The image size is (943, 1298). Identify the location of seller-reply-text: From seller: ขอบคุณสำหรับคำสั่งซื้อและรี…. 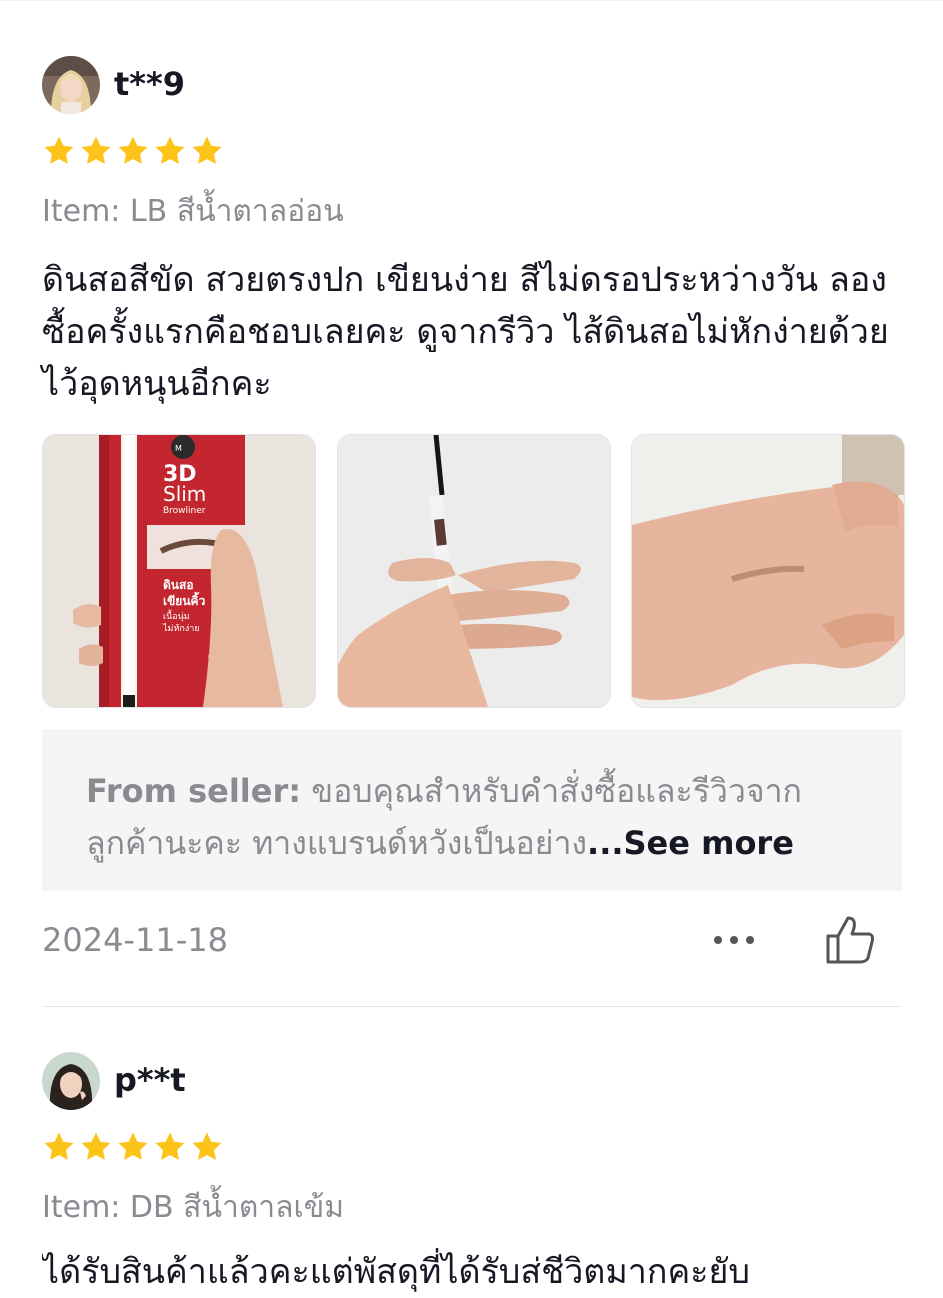
(481, 817).